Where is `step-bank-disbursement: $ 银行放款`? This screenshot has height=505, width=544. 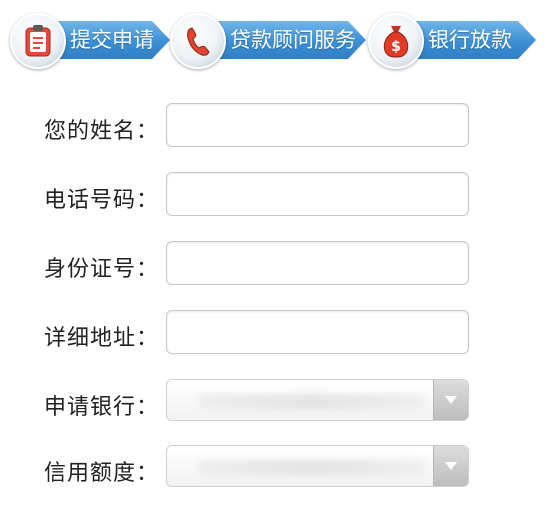 step-bank-disbursement: $ 银行放款 is located at coordinates (453, 40).